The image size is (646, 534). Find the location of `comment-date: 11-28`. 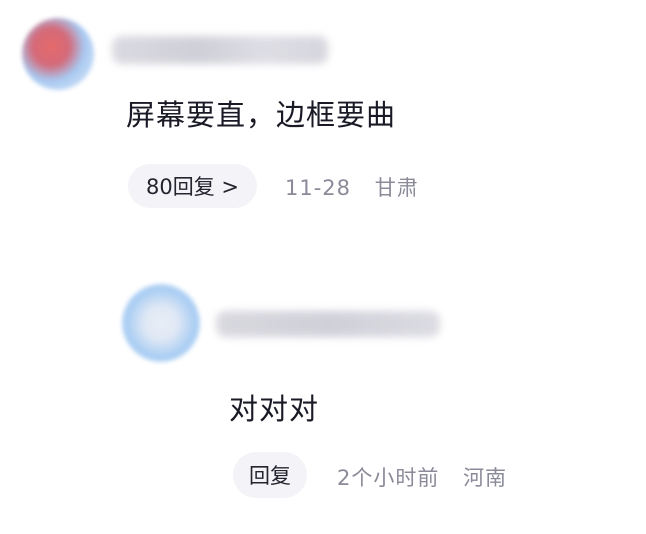

comment-date: 11-28 is located at coordinates (318, 188).